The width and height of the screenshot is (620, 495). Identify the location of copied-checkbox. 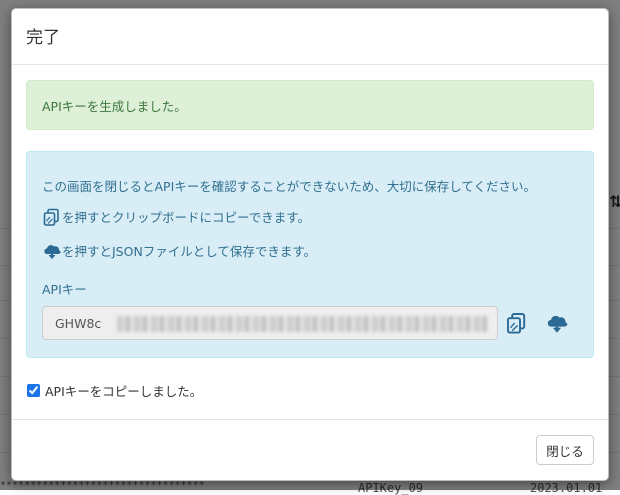
(33, 390).